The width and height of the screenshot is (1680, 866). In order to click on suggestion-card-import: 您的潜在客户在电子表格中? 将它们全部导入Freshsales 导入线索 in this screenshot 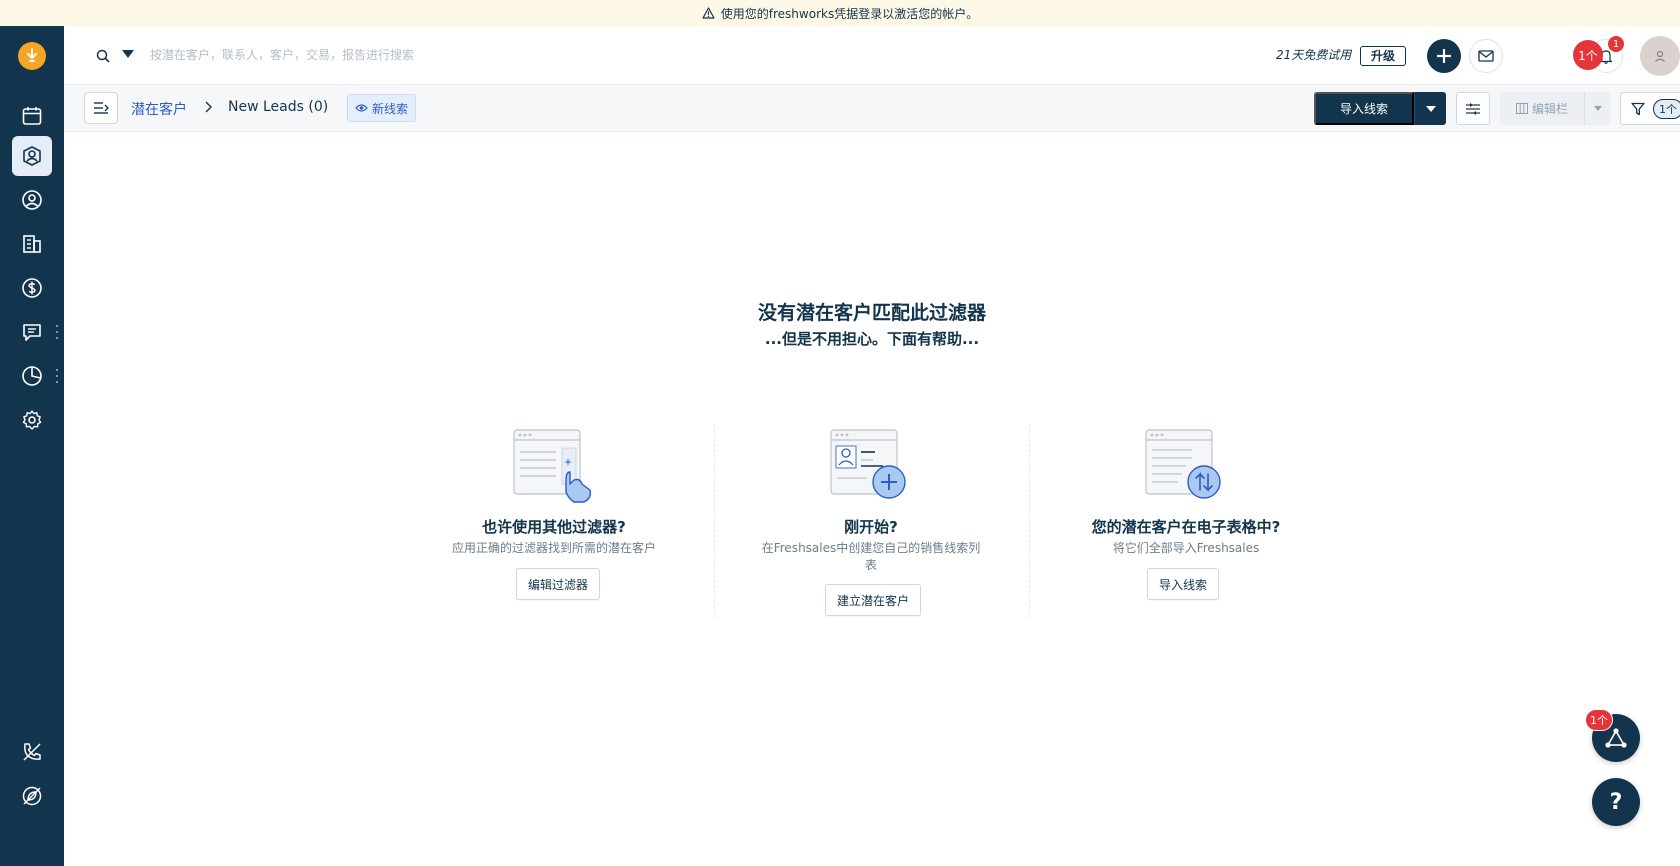, I will do `click(1186, 520)`.